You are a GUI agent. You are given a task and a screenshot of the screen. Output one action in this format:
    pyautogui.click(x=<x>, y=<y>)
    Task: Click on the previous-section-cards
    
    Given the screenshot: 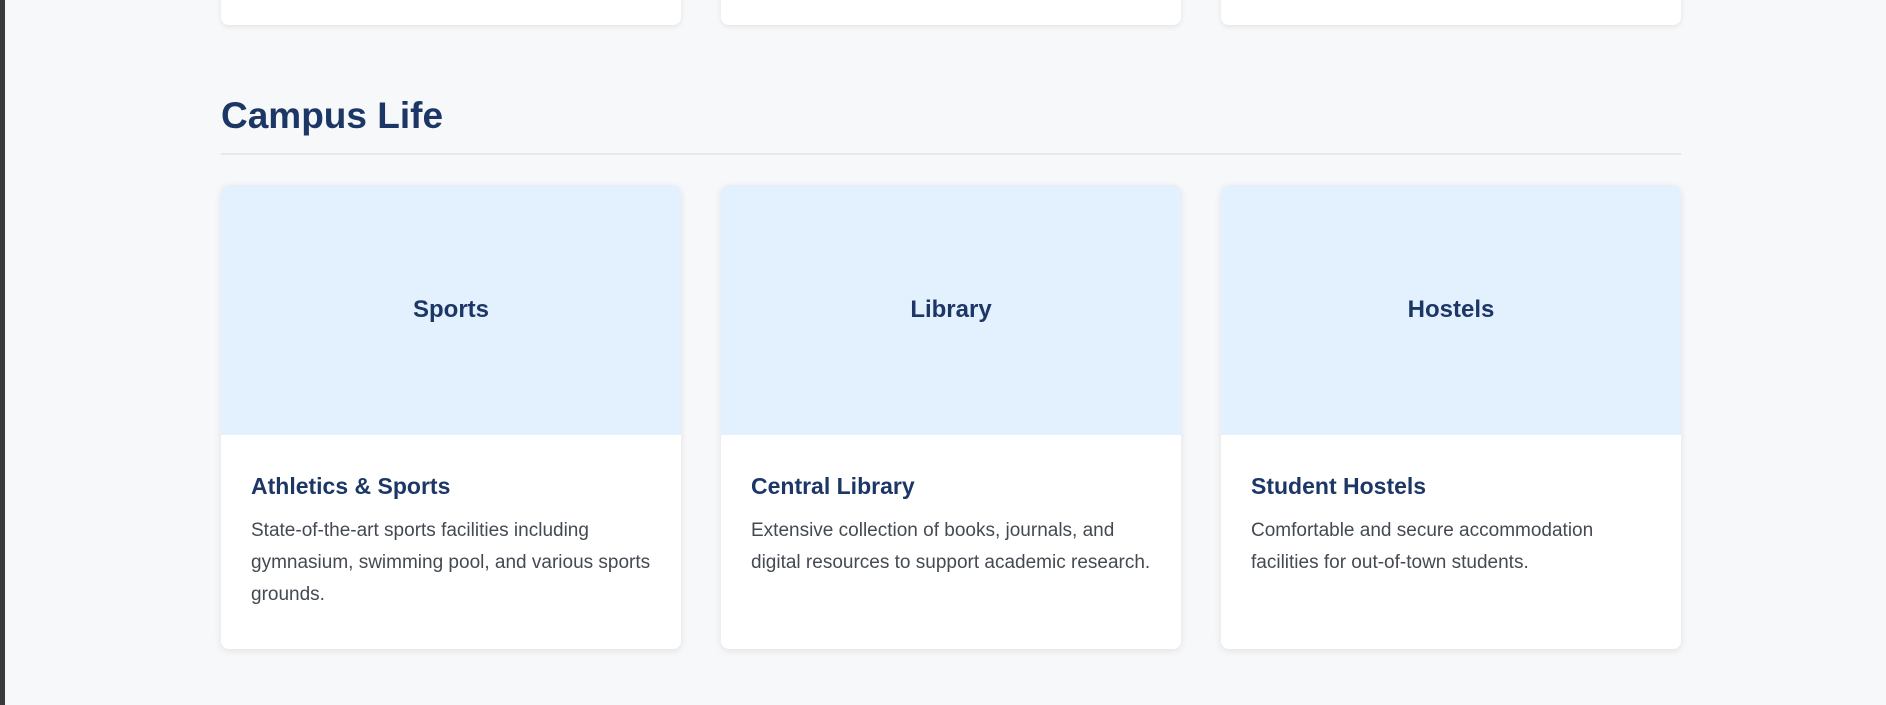 What is the action you would take?
    pyautogui.click(x=951, y=13)
    